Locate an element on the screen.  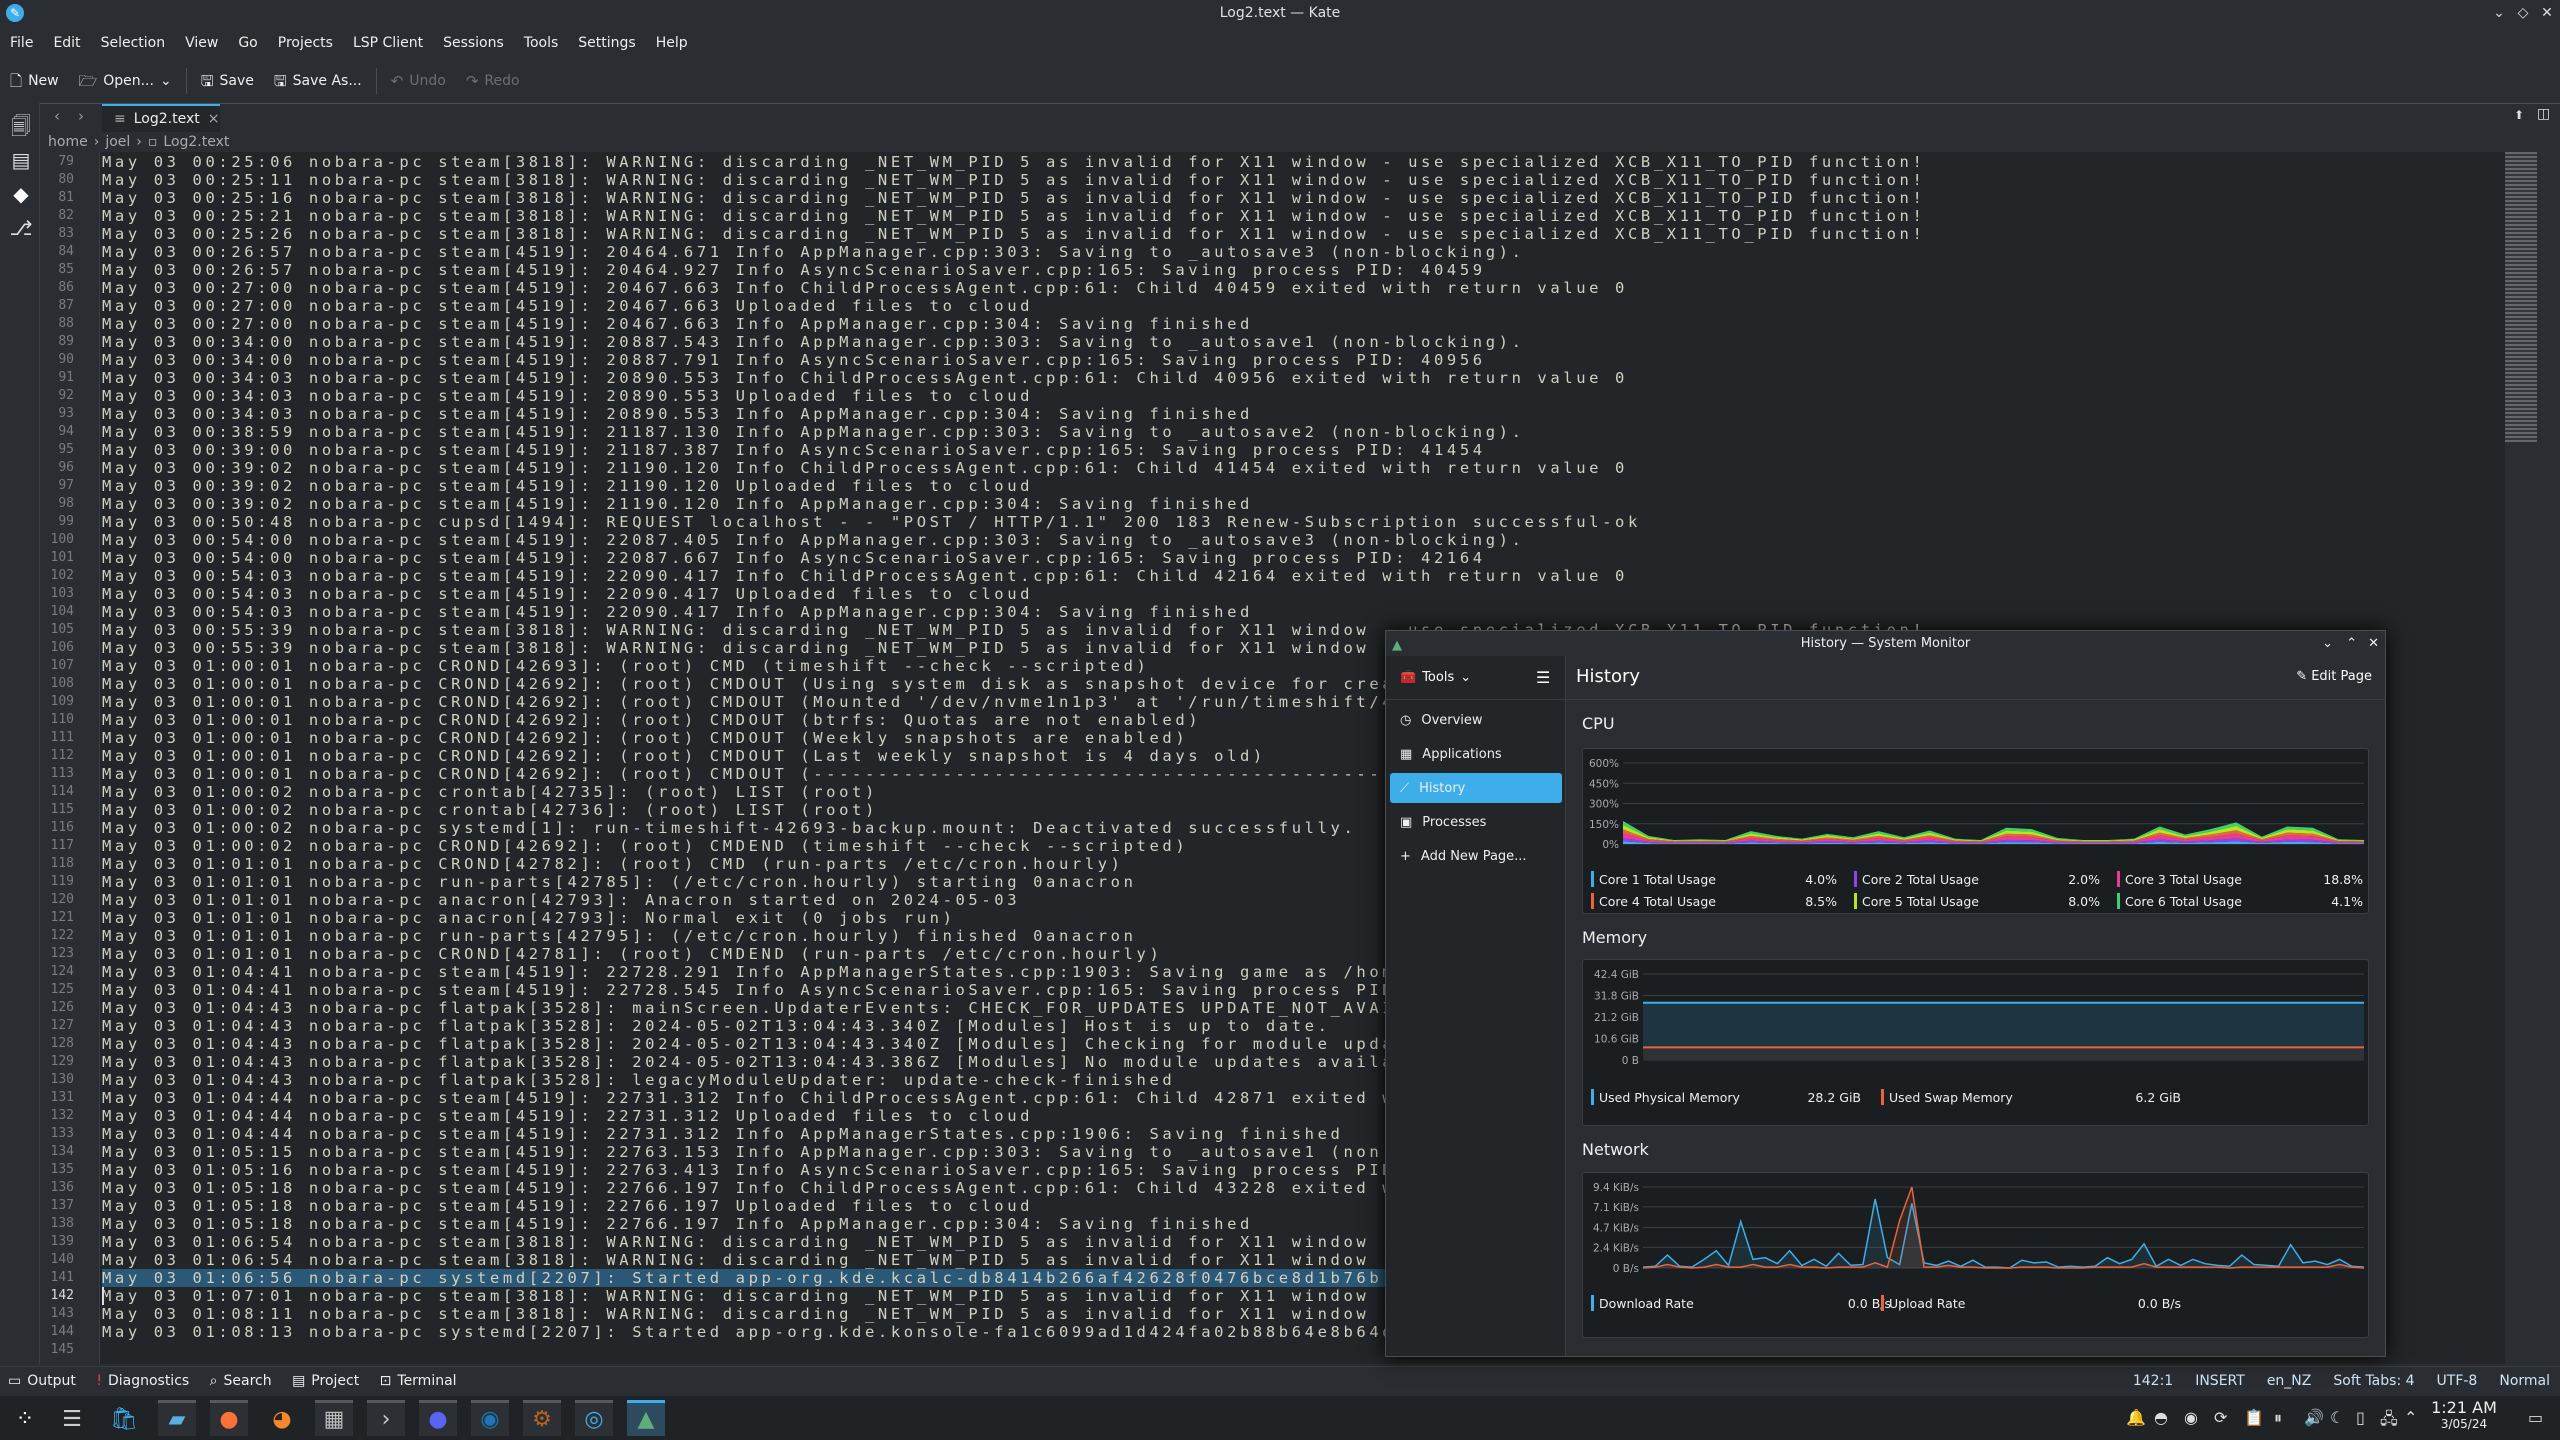
menu-view: View is located at coordinates (201, 43).